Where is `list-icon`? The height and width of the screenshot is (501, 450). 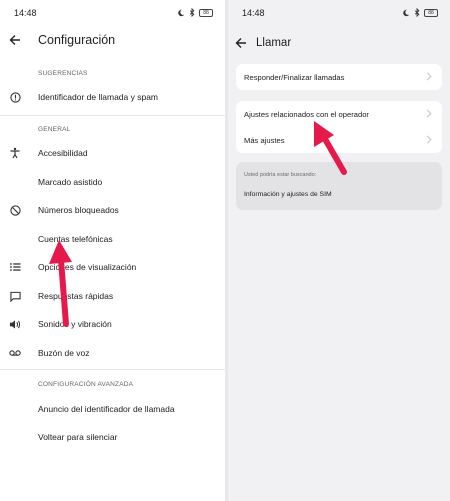
list-icon is located at coordinates (15, 267).